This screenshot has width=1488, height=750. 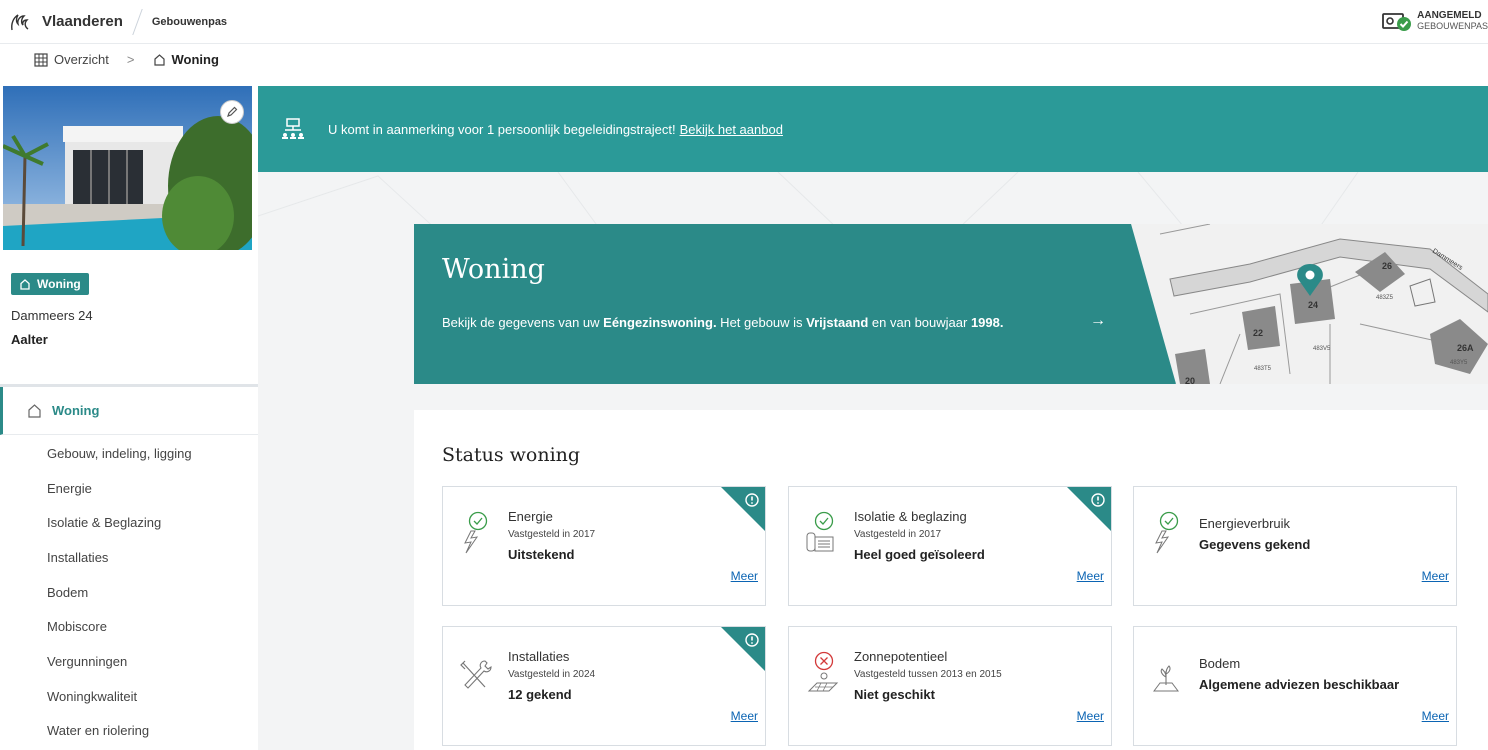 I want to click on woning-tag: Woning, so click(x=50, y=284).